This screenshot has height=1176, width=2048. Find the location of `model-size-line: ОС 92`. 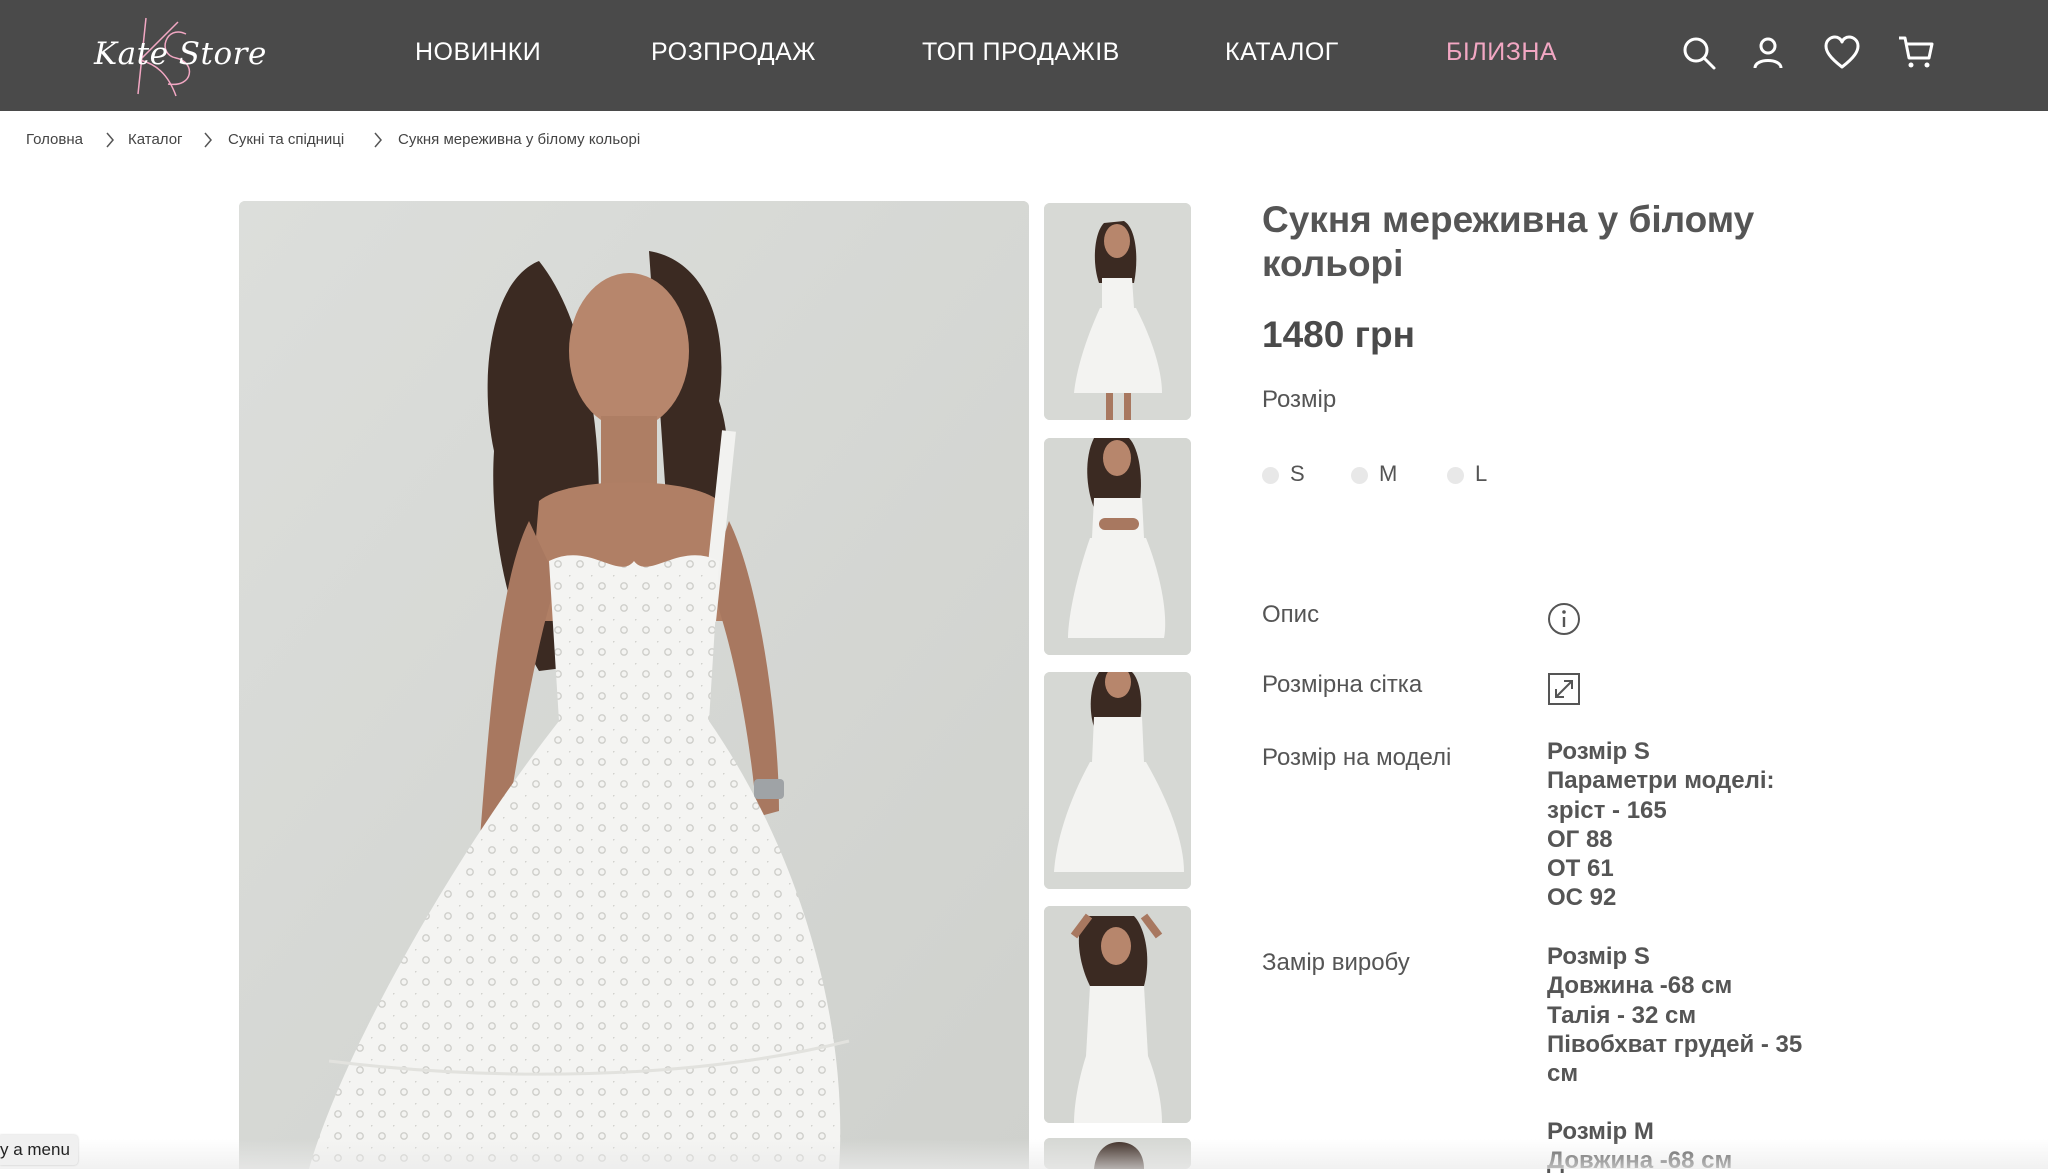

model-size-line: ОС 92 is located at coordinates (1582, 898).